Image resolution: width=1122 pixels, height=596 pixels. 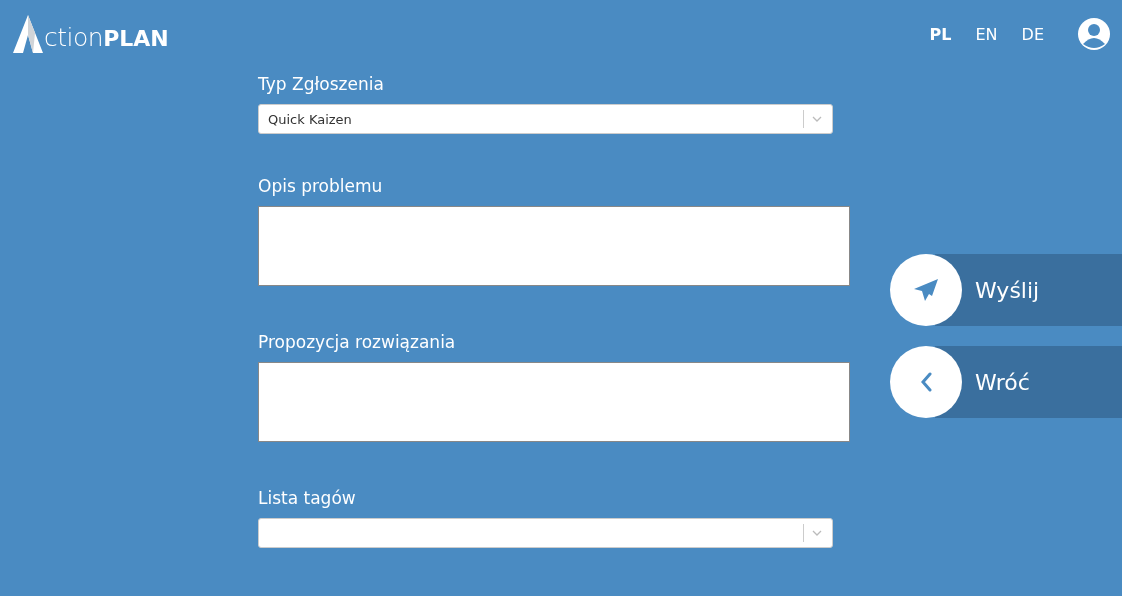 What do you see at coordinates (1006, 382) in the screenshot?
I see `action-button: Wróć` at bounding box center [1006, 382].